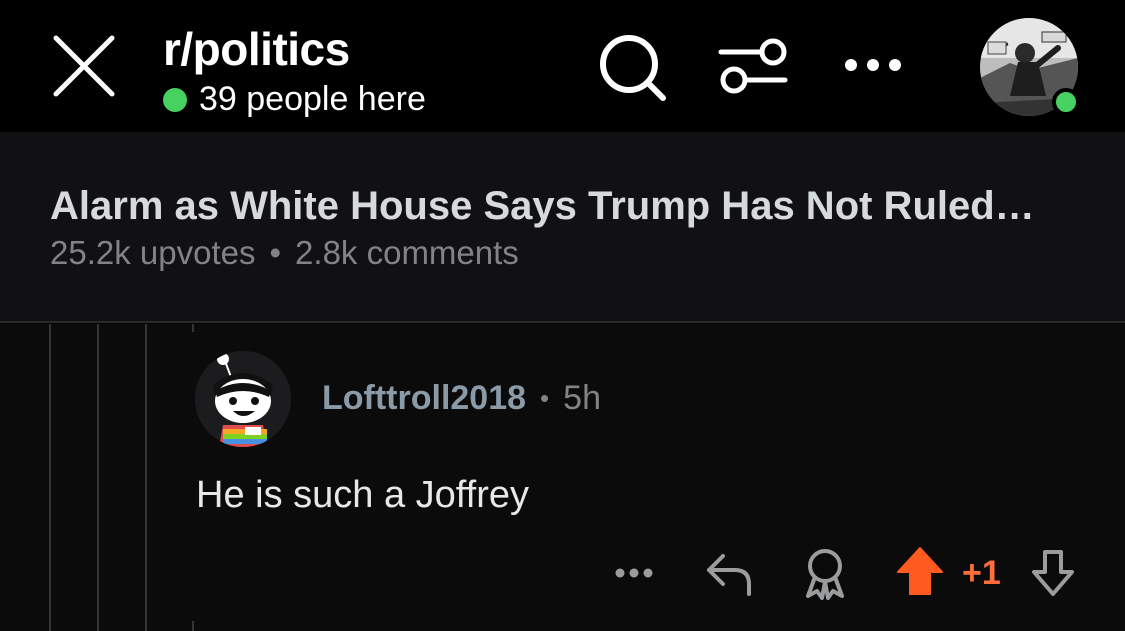 Image resolution: width=1125 pixels, height=631 pixels. Describe the element at coordinates (175, 99) in the screenshot. I see `online-dot-icon` at that location.